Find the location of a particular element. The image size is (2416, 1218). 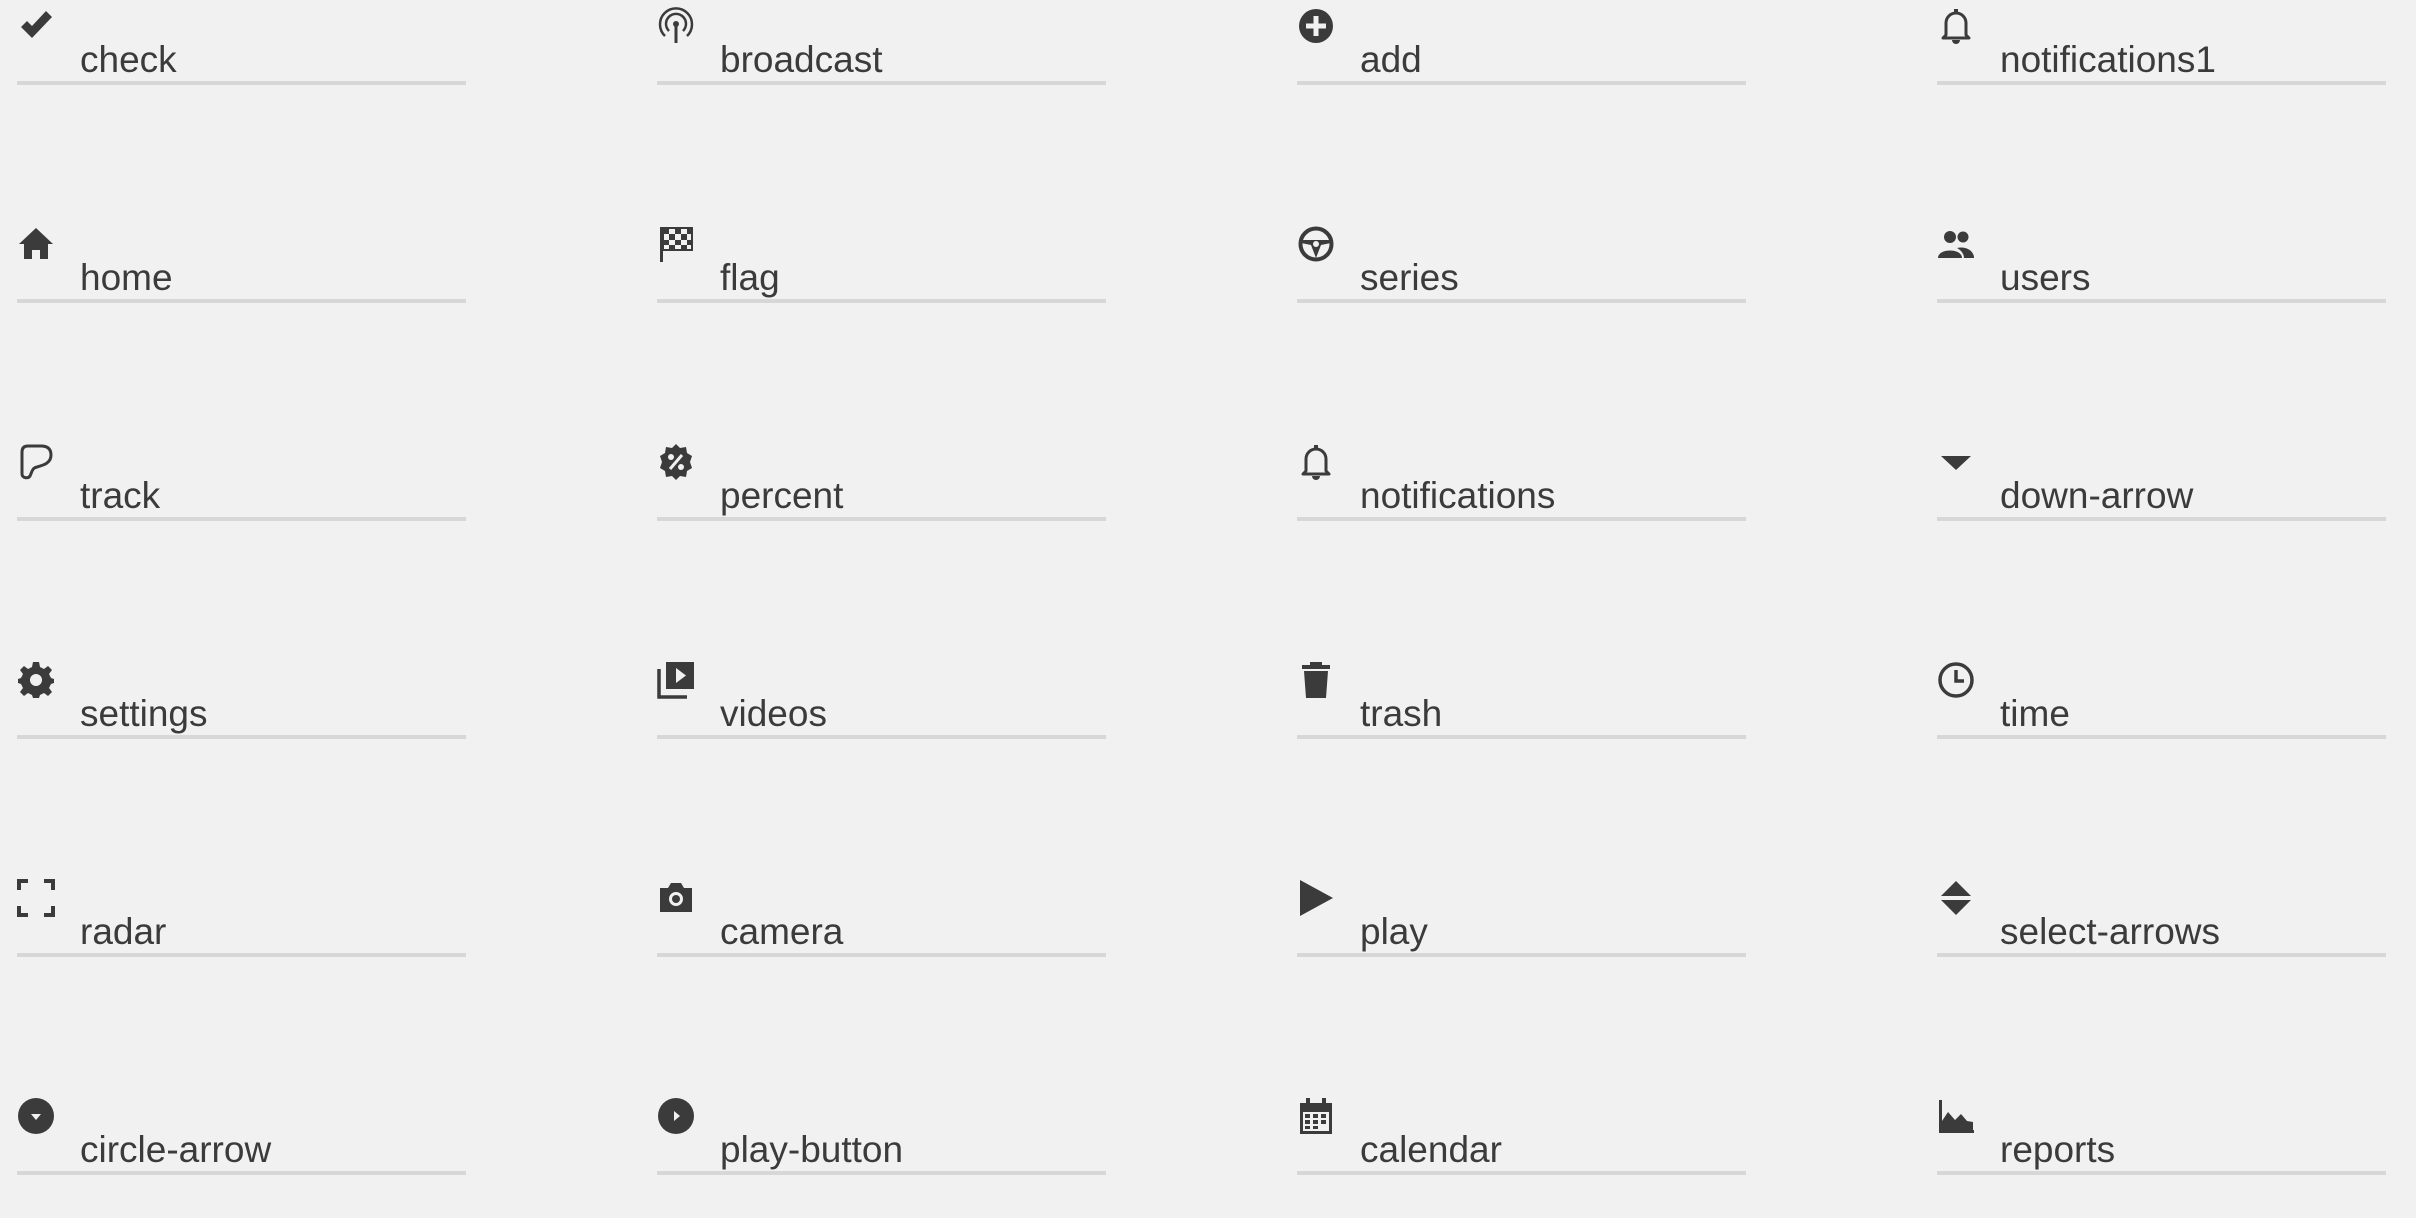

icon-item-add: add is located at coordinates (1521, 47).